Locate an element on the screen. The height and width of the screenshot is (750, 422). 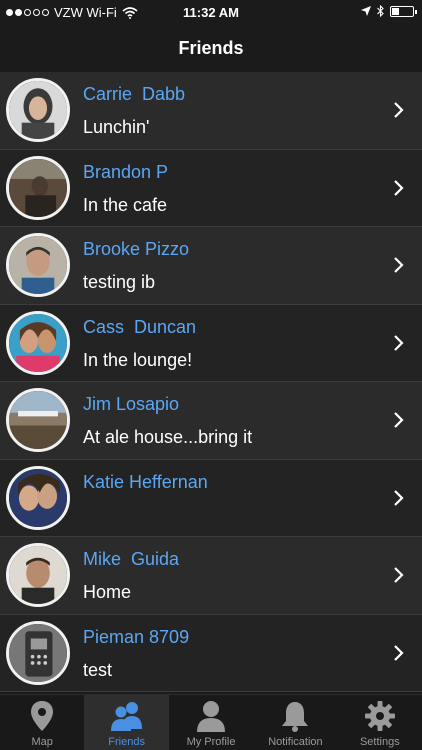
status-bar: VZW Wi-Fi 11:32 AM is located at coordinates (211, 13).